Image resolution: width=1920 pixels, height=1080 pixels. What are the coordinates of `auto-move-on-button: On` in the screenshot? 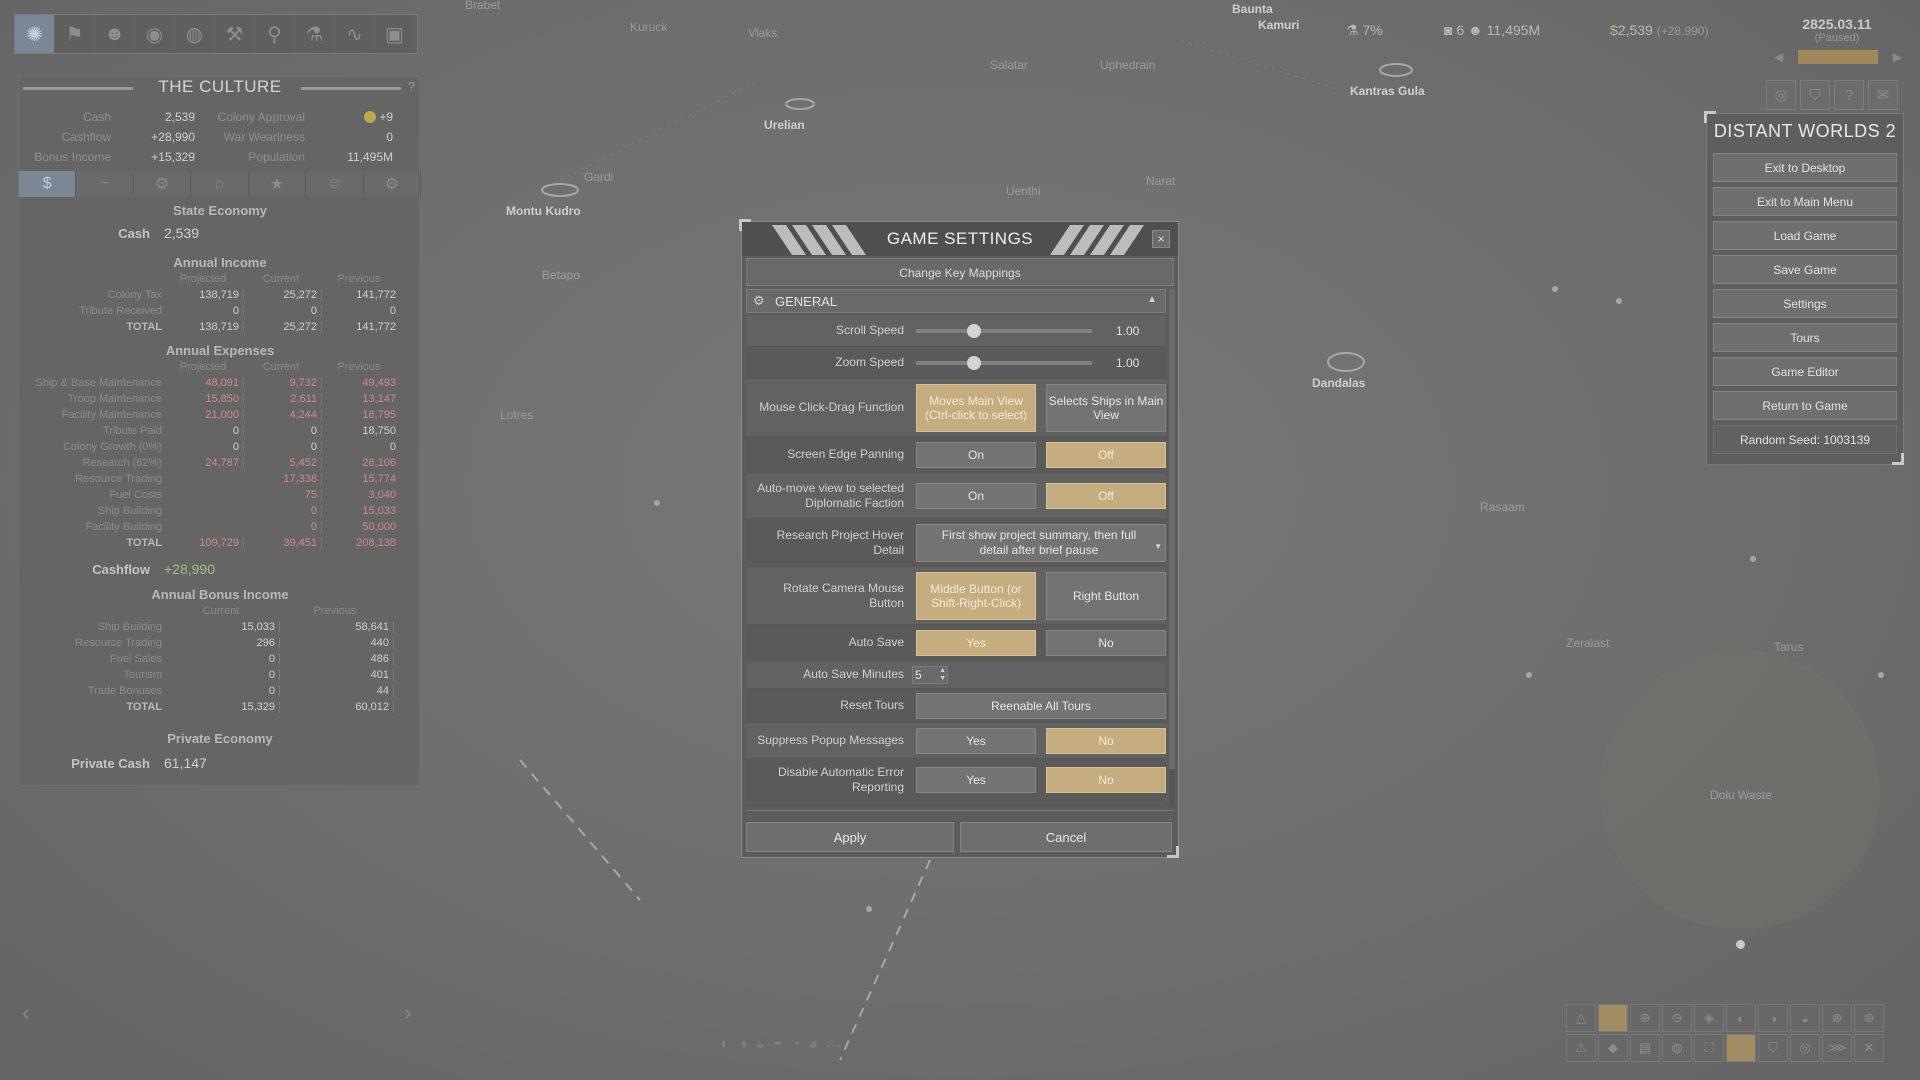 It's located at (976, 496).